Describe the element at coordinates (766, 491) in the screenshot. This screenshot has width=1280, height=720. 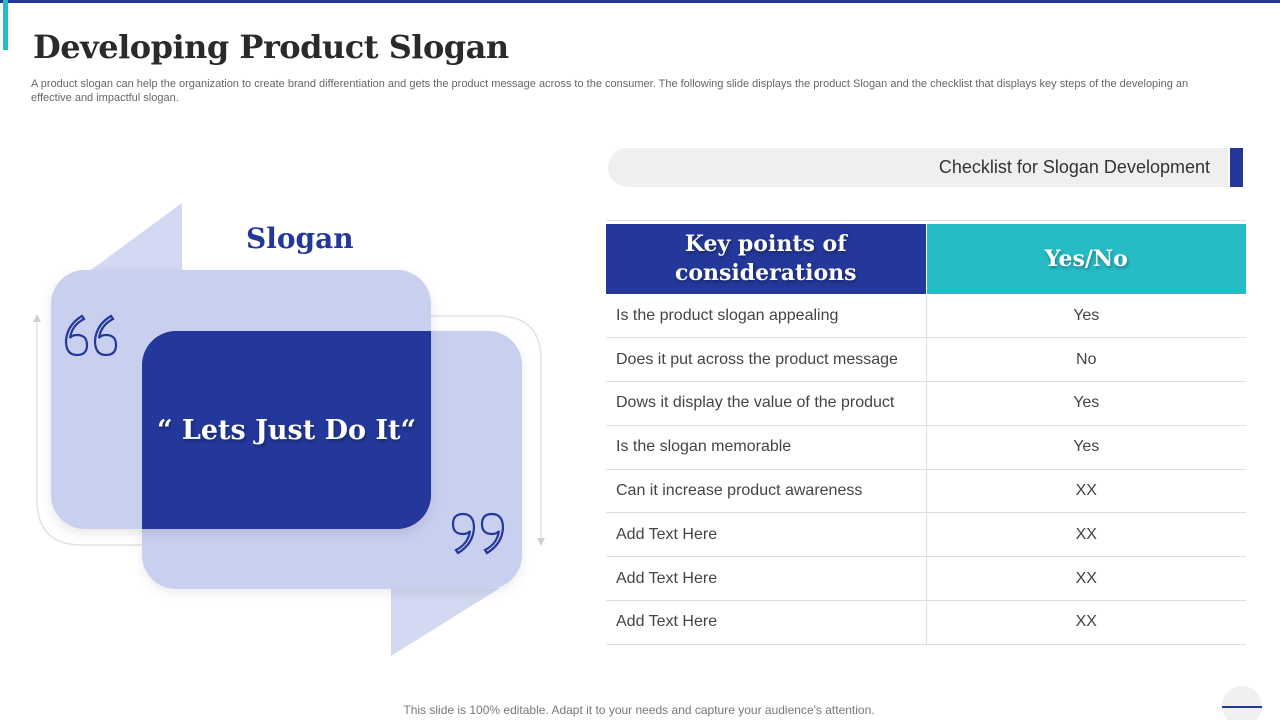
I see `row-question: Can it increase product awareness` at that location.